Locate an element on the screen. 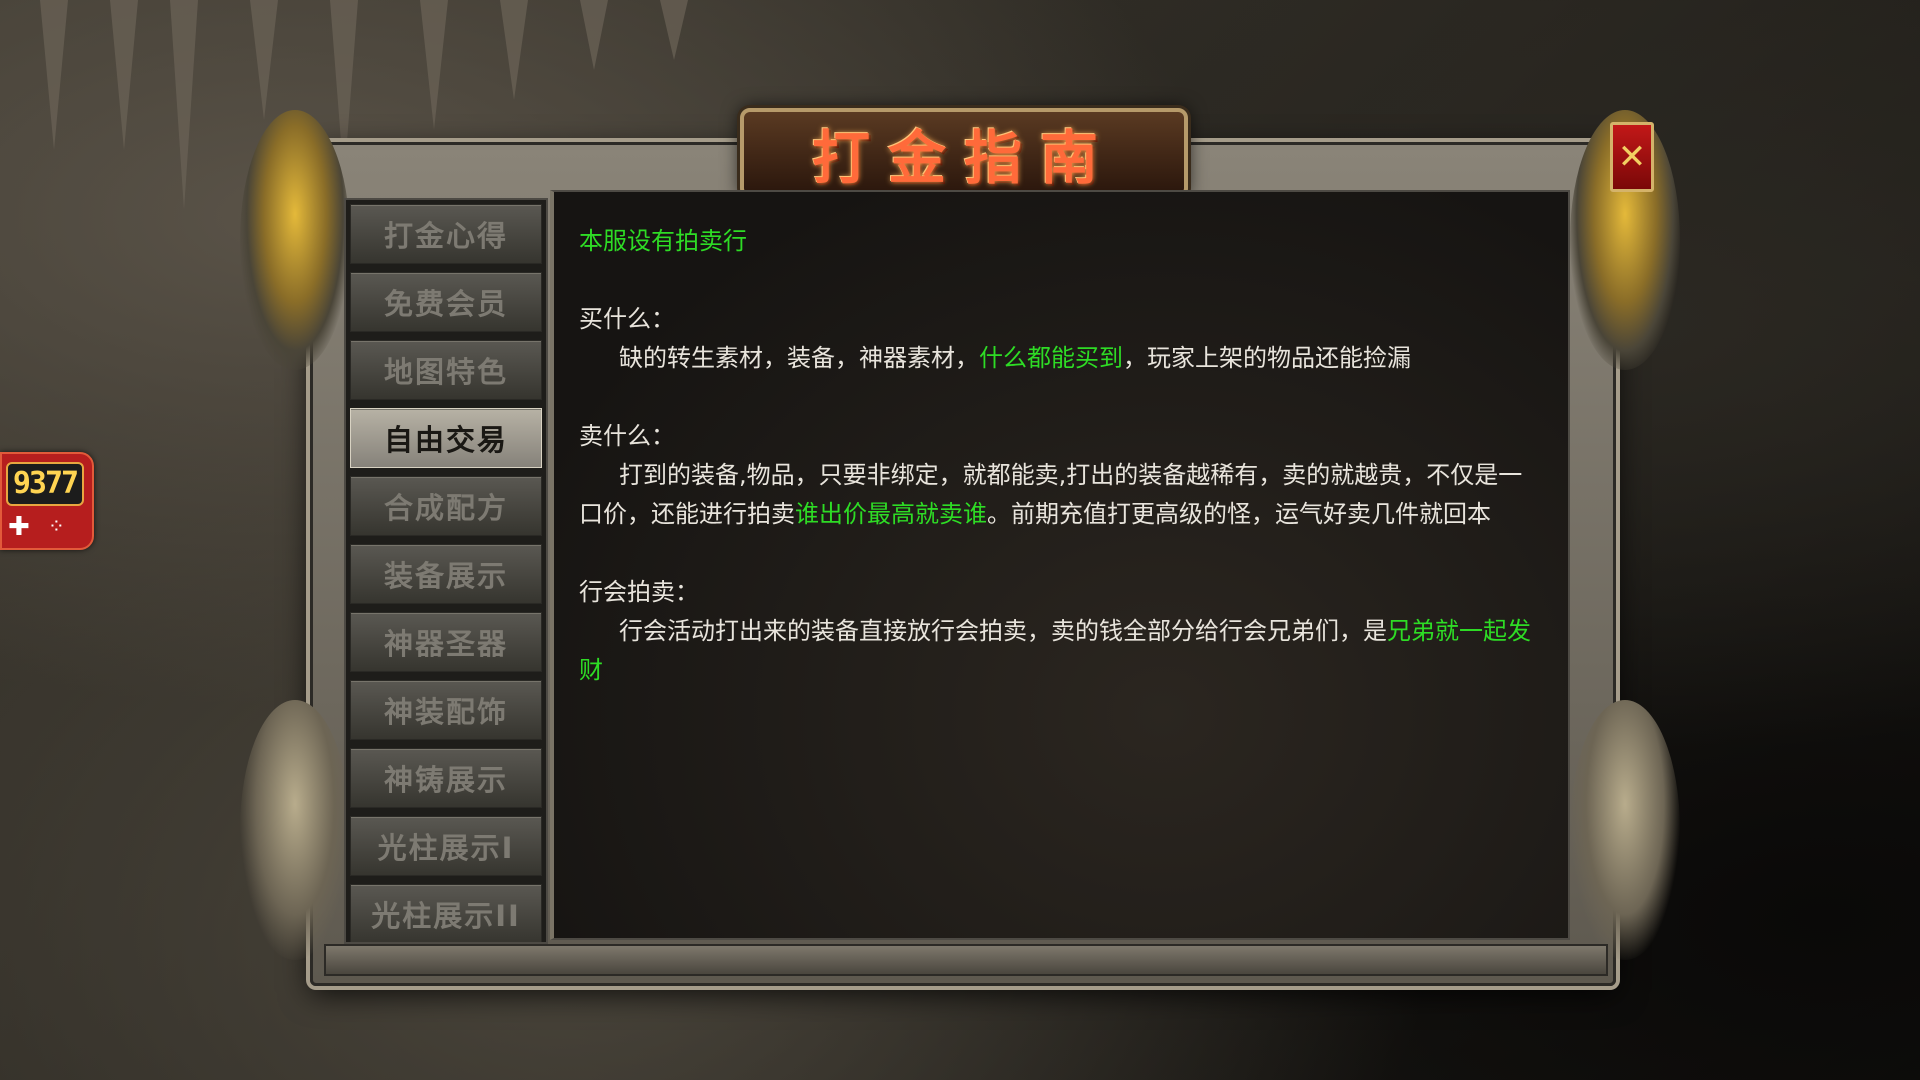 Image resolution: width=1920 pixels, height=1080 pixels. title-plate: 打金指南 is located at coordinates (964, 153).